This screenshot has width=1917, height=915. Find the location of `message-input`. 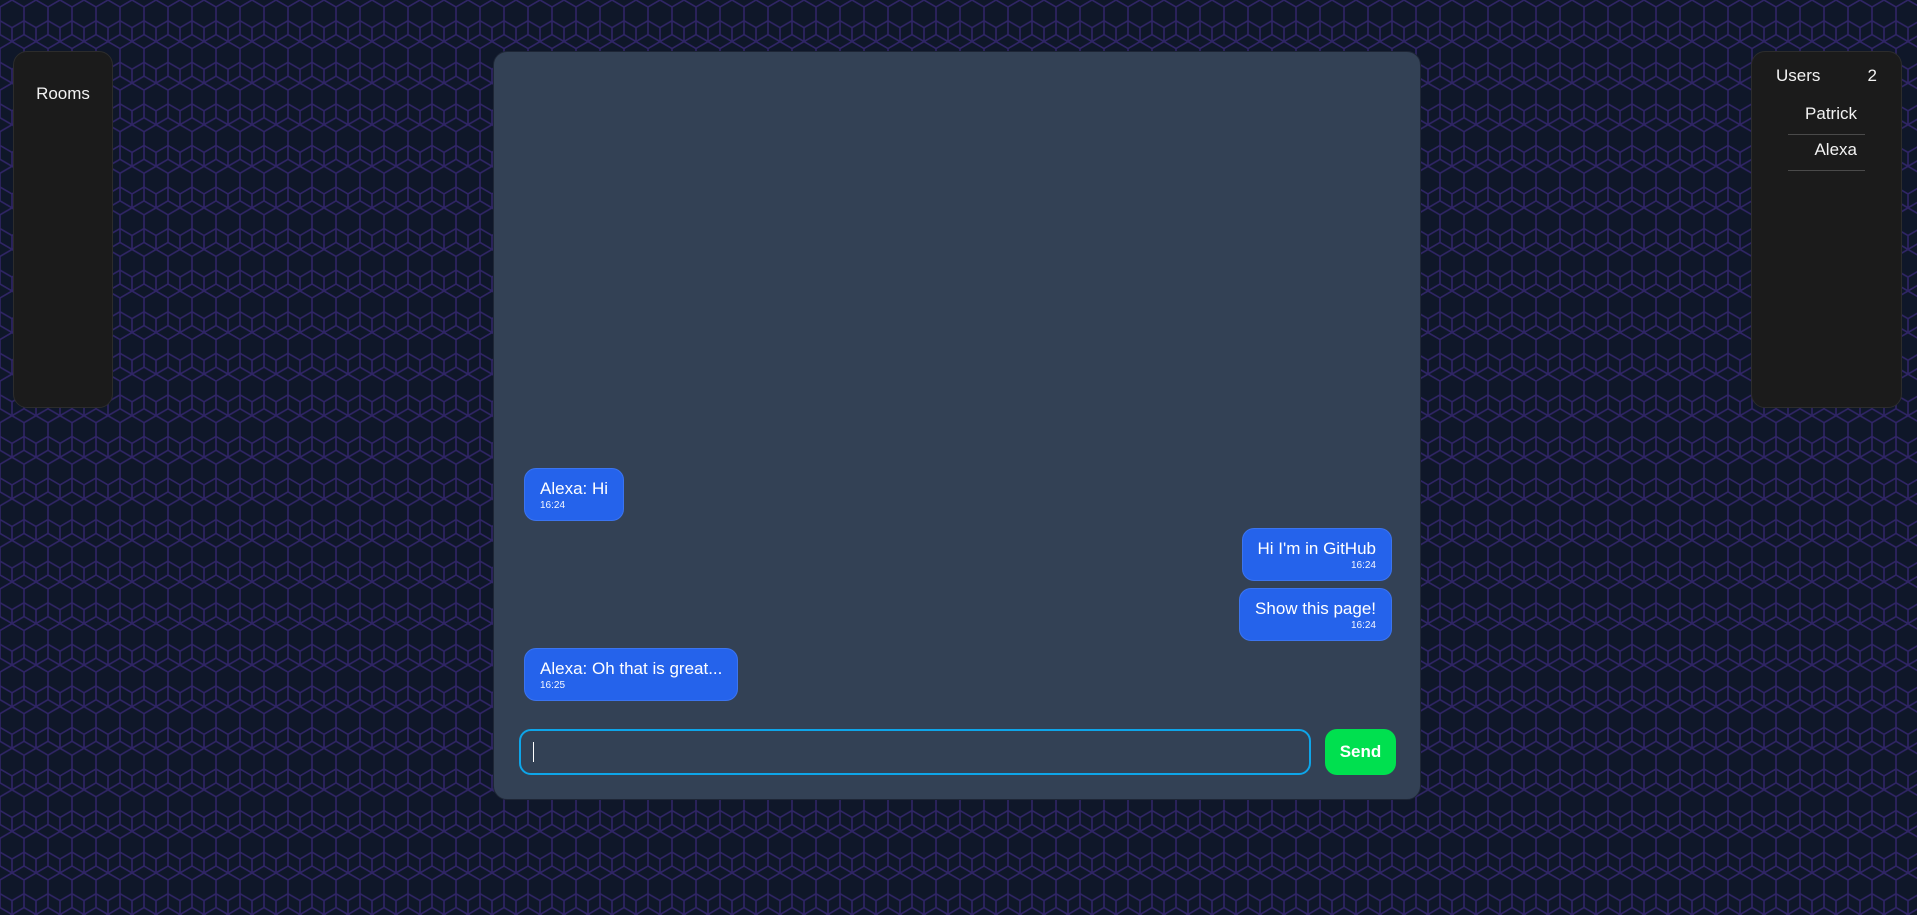

message-input is located at coordinates (915, 752).